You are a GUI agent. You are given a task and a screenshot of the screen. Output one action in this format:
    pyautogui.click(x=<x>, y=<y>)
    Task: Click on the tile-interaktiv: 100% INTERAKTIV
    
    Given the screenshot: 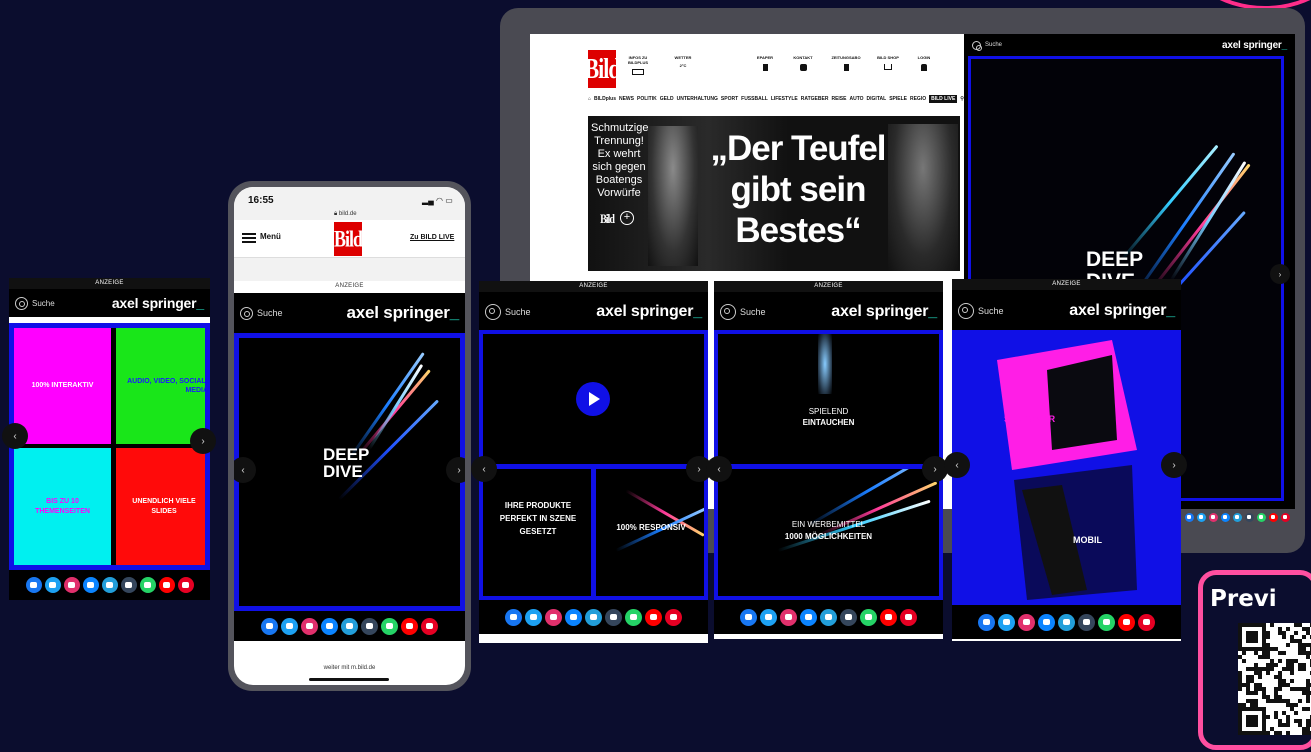 What is the action you would take?
    pyautogui.click(x=62, y=386)
    